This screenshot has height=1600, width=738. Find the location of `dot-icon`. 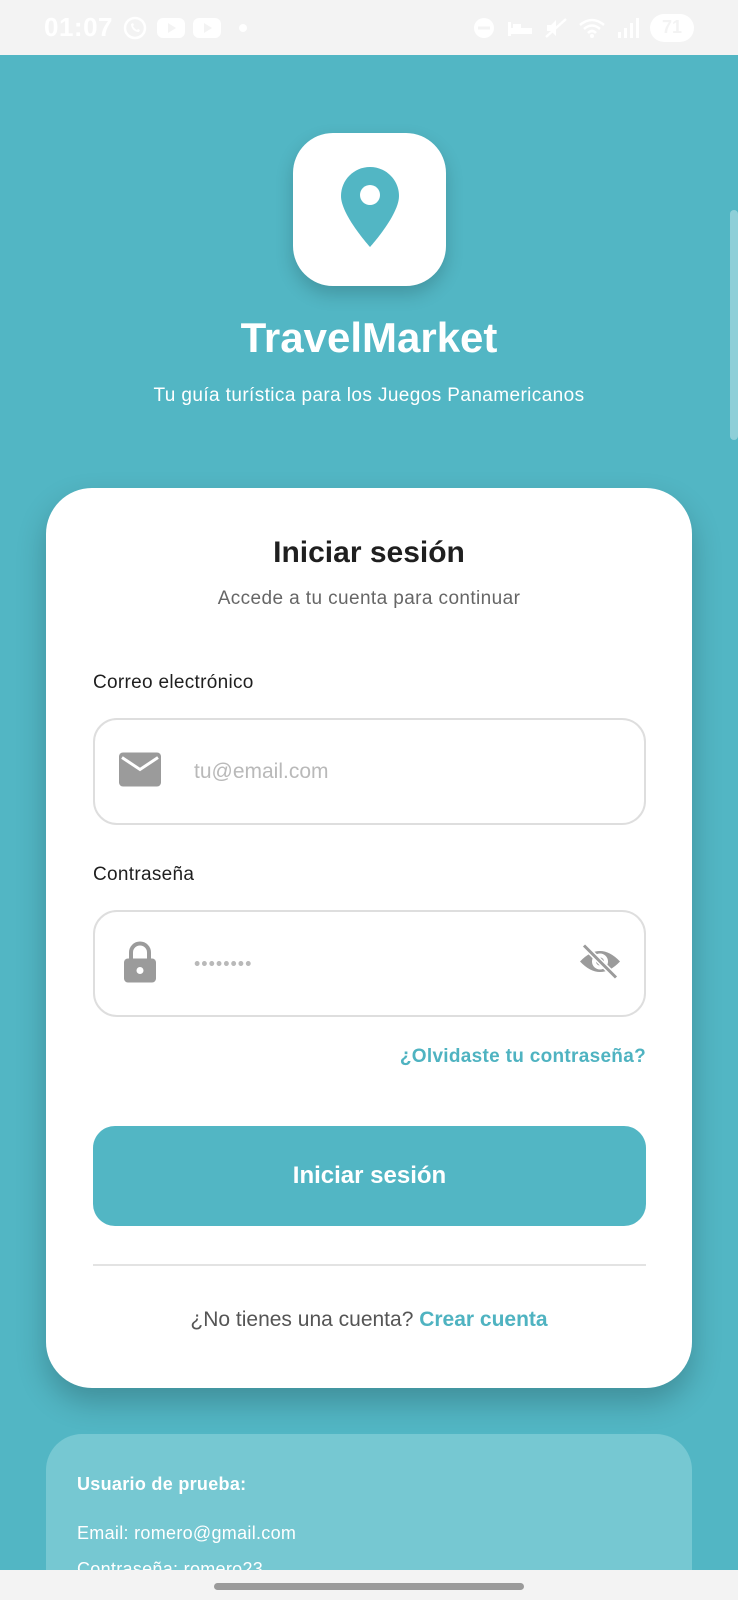

dot-icon is located at coordinates (243, 28).